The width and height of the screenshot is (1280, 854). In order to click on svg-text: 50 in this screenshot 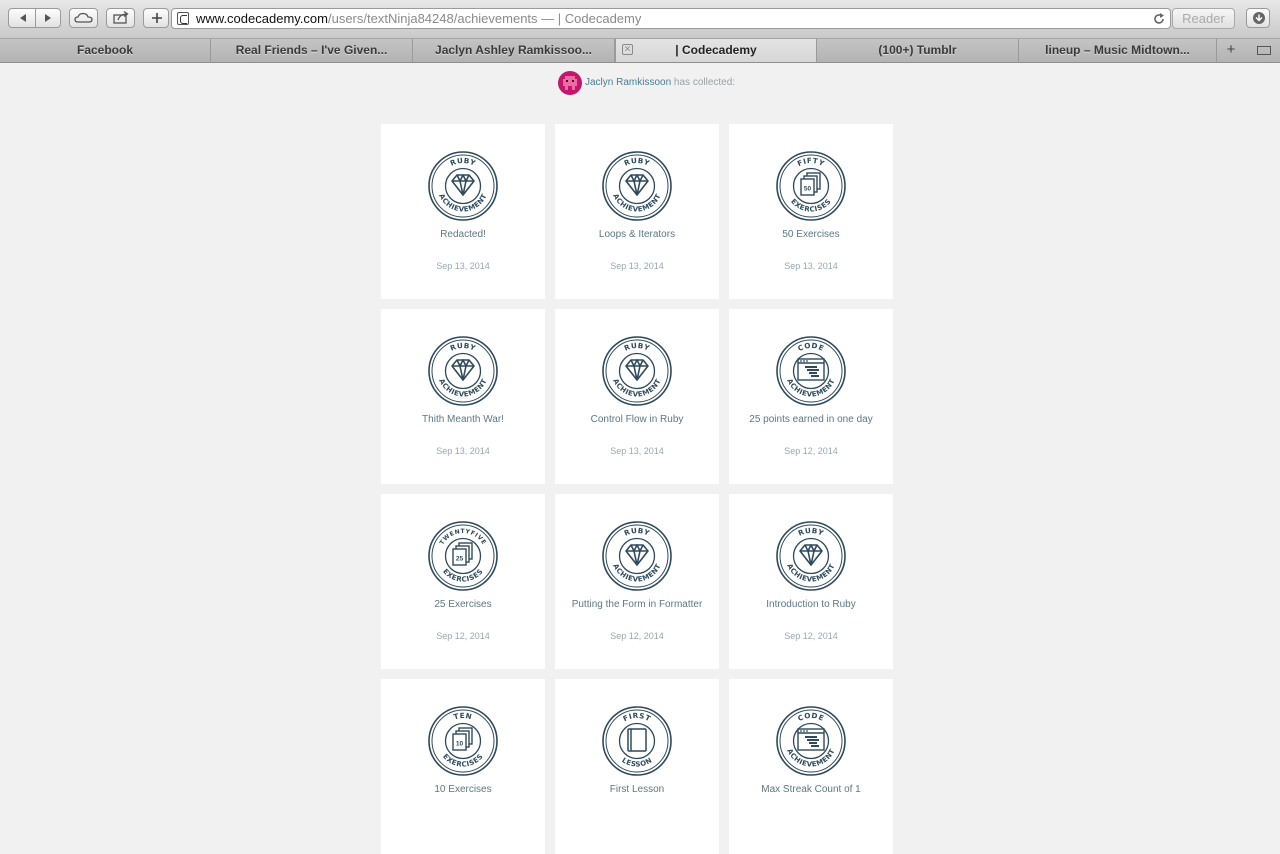, I will do `click(808, 189)`.